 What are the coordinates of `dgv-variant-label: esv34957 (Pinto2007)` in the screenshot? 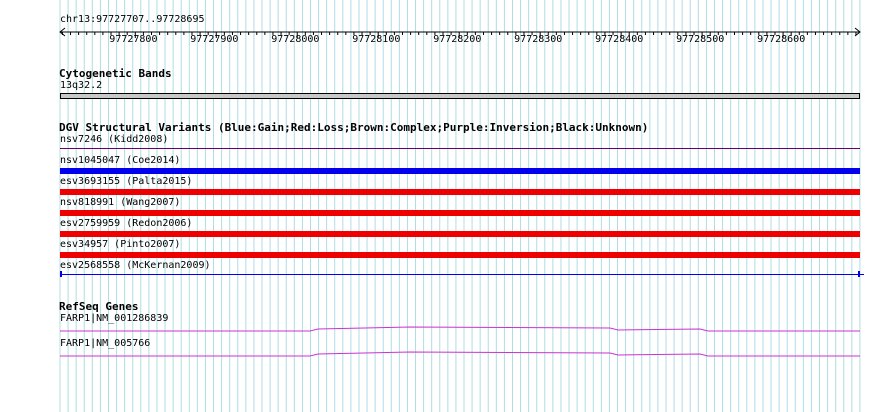 It's located at (120, 244).